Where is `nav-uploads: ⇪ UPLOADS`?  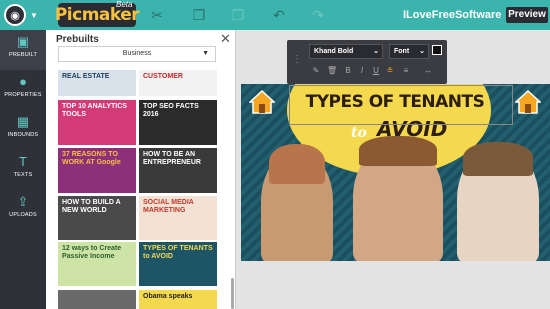 nav-uploads: ⇪ UPLOADS is located at coordinates (23, 210).